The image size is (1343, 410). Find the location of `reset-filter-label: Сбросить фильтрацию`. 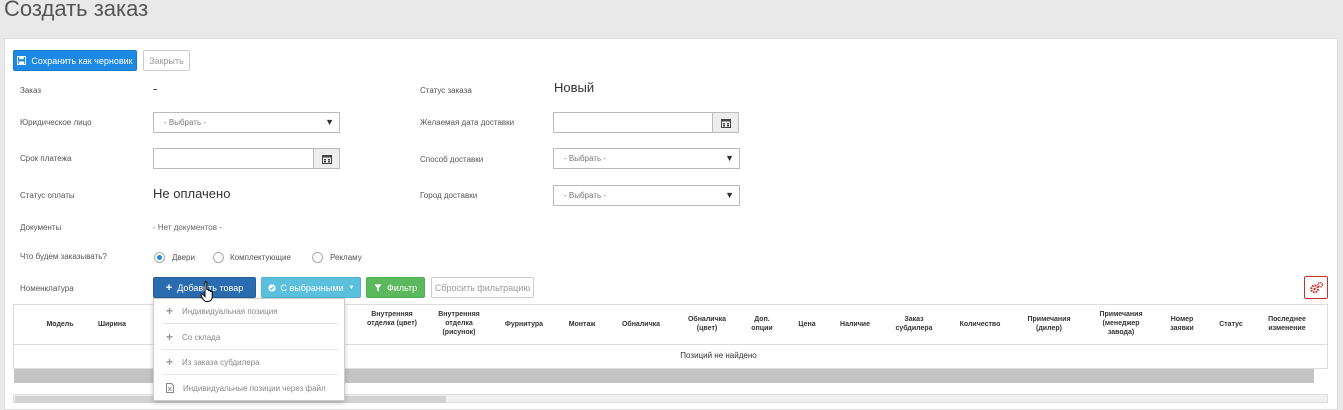

reset-filter-label: Сбросить фильтрацию is located at coordinates (482, 287).